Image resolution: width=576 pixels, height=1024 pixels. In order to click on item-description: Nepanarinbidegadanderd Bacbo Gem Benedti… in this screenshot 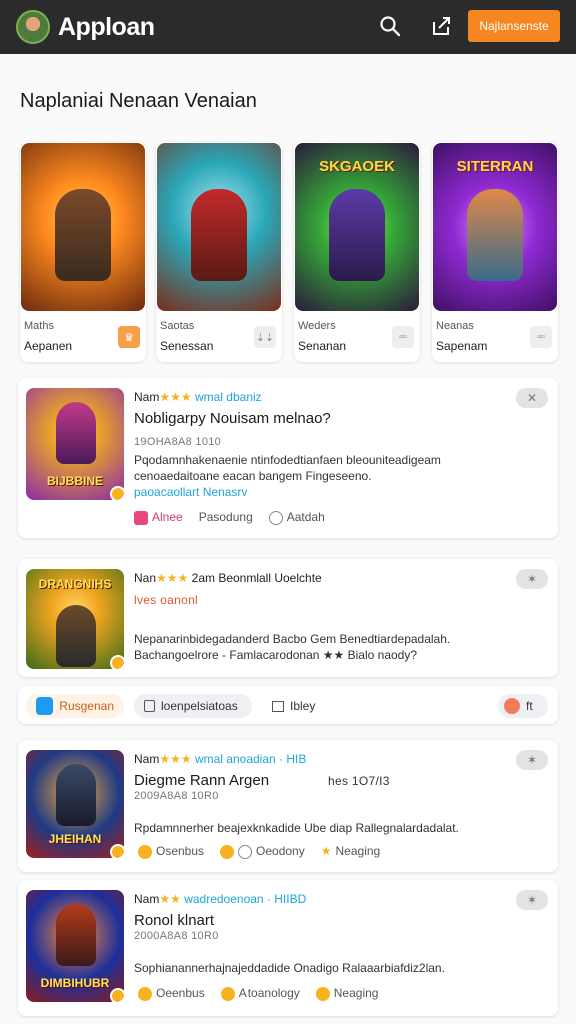, I will do `click(292, 647)`.